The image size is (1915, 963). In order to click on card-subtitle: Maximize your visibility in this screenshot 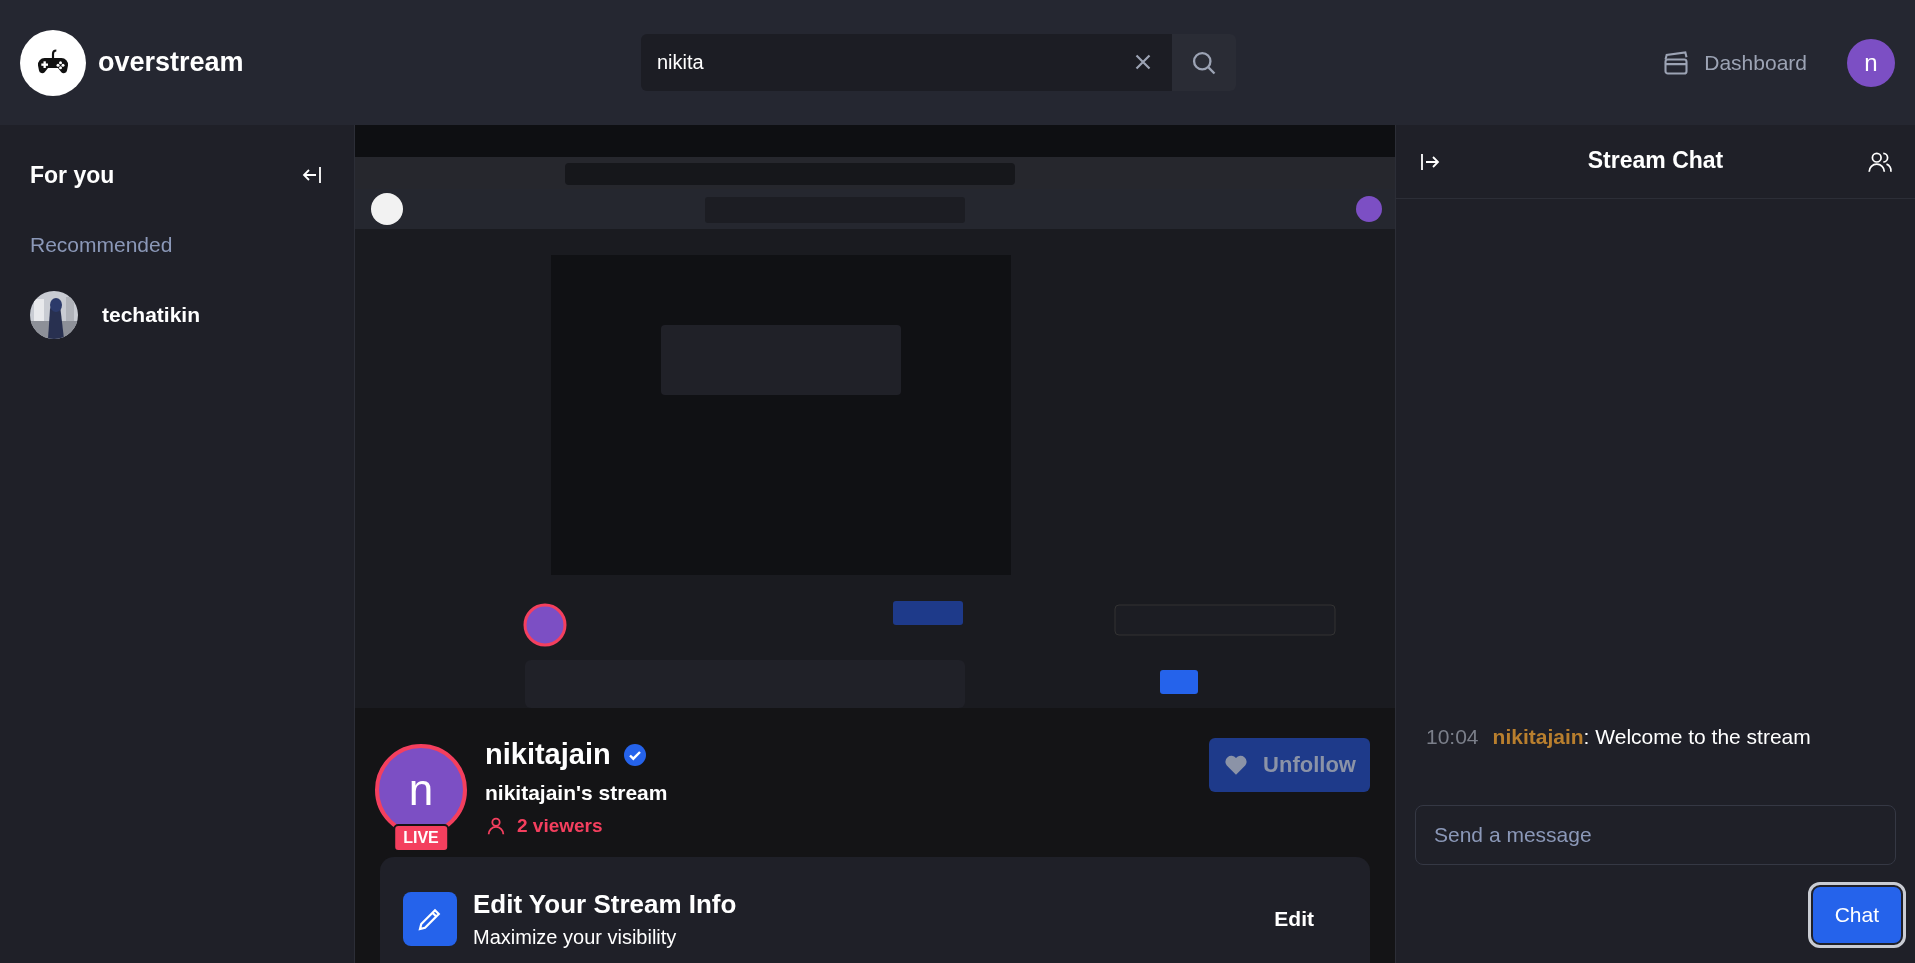, I will do `click(575, 937)`.